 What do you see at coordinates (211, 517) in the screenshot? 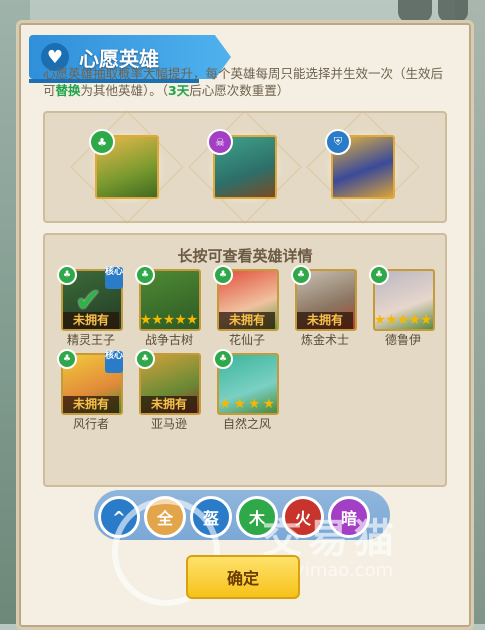
I see `helmet-icon: 盔` at bounding box center [211, 517].